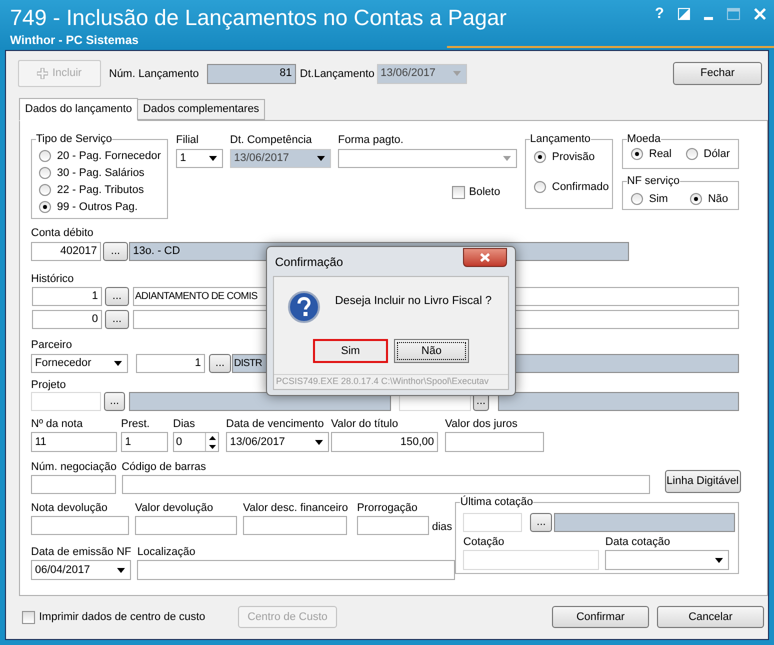 The image size is (774, 645). Describe the element at coordinates (164, 467) in the screenshot. I see `field-label: Código de barras` at that location.